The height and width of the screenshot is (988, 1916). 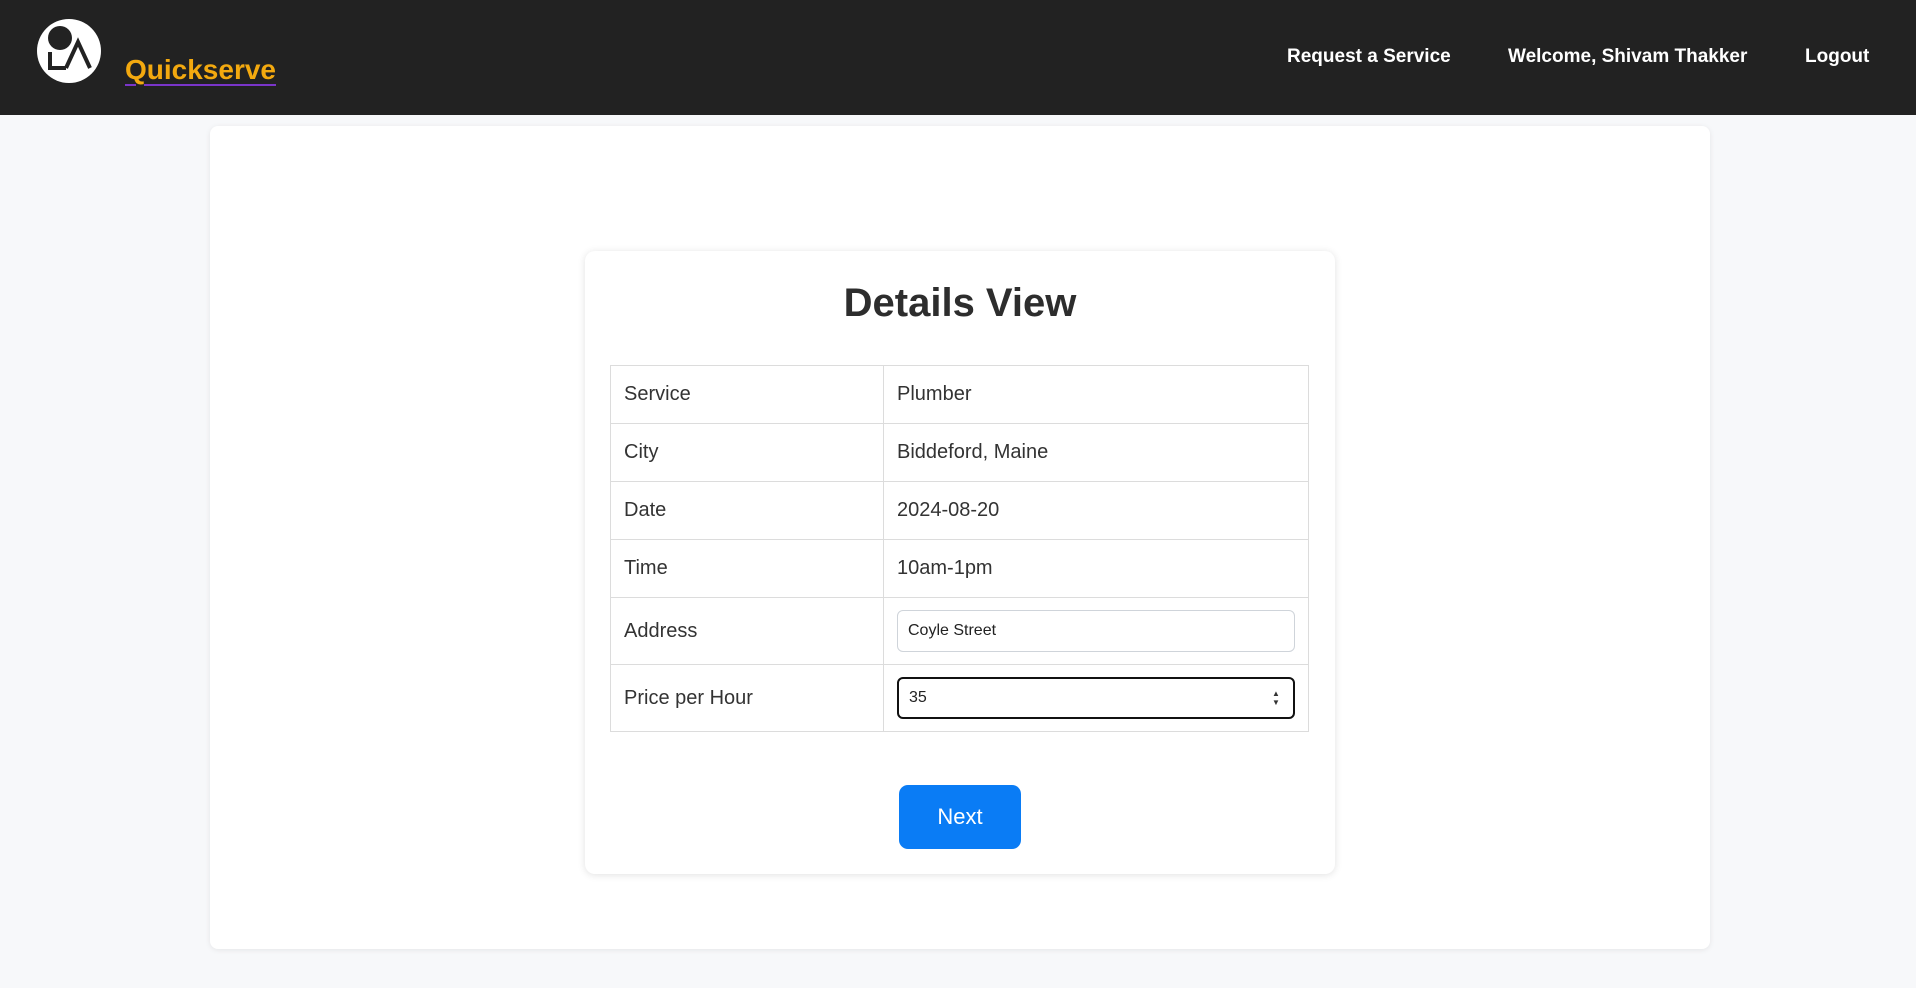 I want to click on table-row: Address Coyle Street, so click(x=959, y=631).